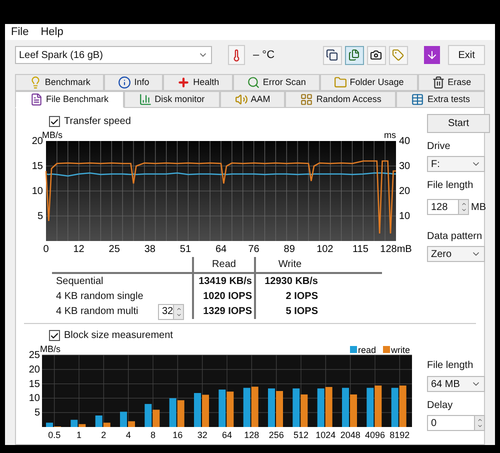  I want to click on tick-label: 12, so click(78, 249).